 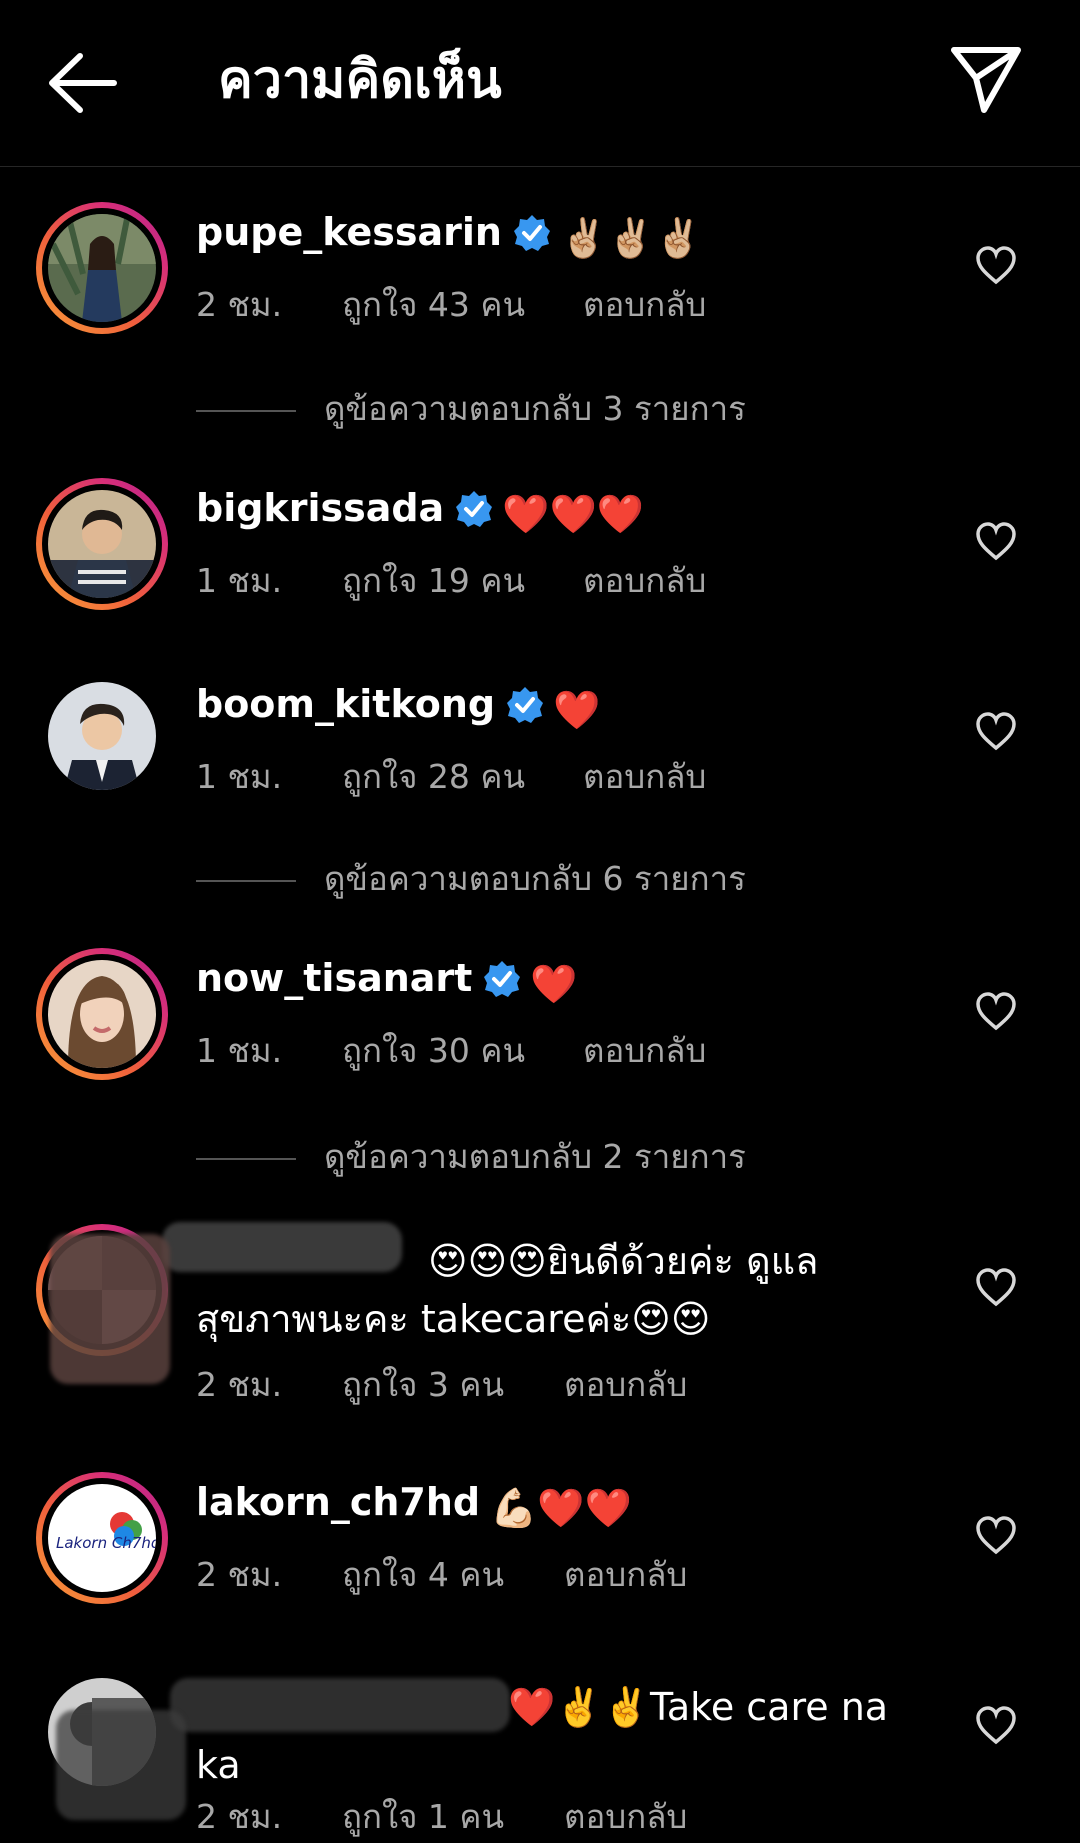 What do you see at coordinates (433, 304) in the screenshot?
I see `comment-likes: ถูกใจ 43 คน` at bounding box center [433, 304].